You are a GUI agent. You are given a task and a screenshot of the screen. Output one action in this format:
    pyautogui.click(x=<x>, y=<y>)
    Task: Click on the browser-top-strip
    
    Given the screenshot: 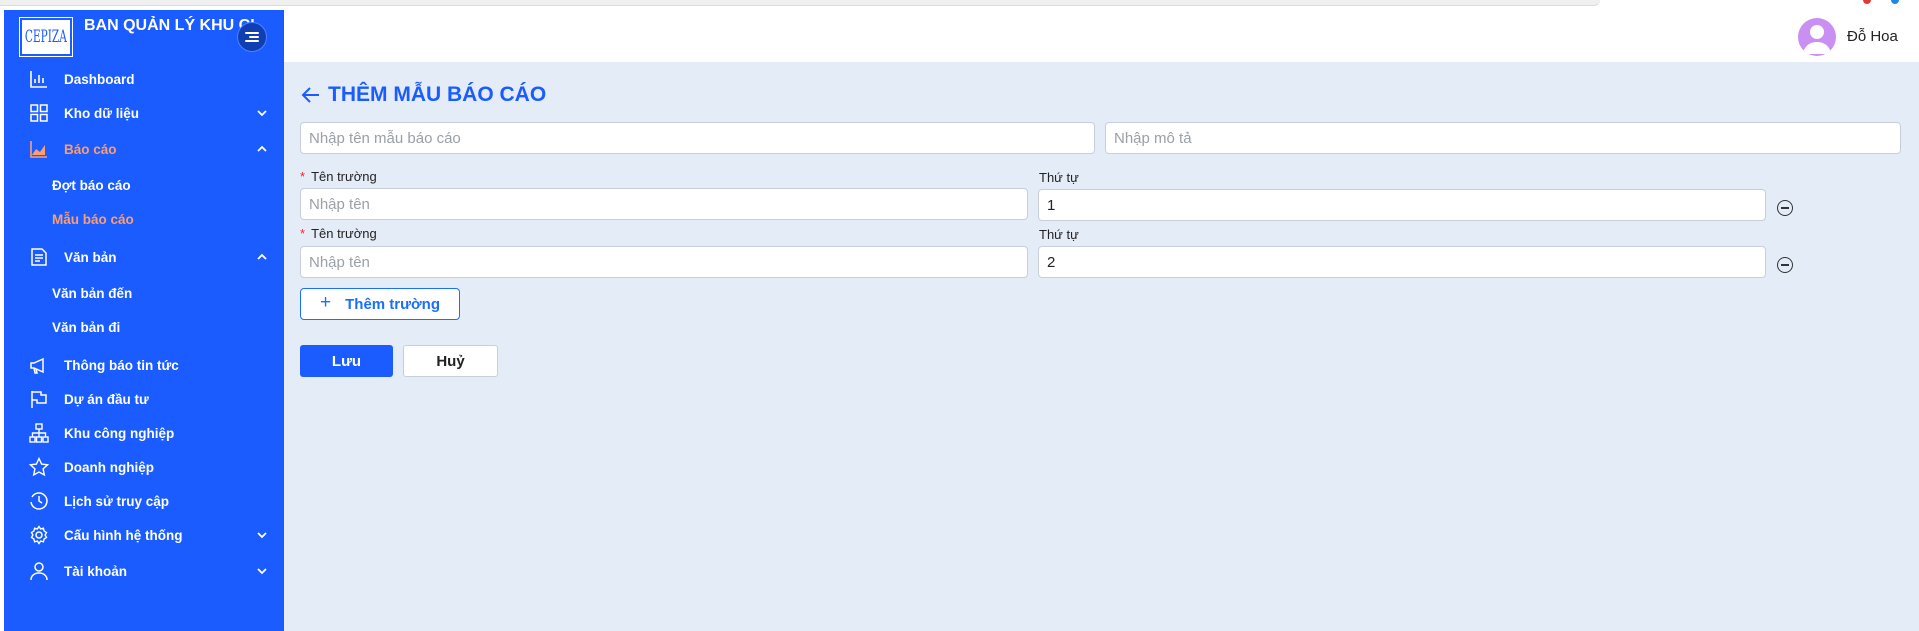 What is the action you would take?
    pyautogui.click(x=959, y=5)
    